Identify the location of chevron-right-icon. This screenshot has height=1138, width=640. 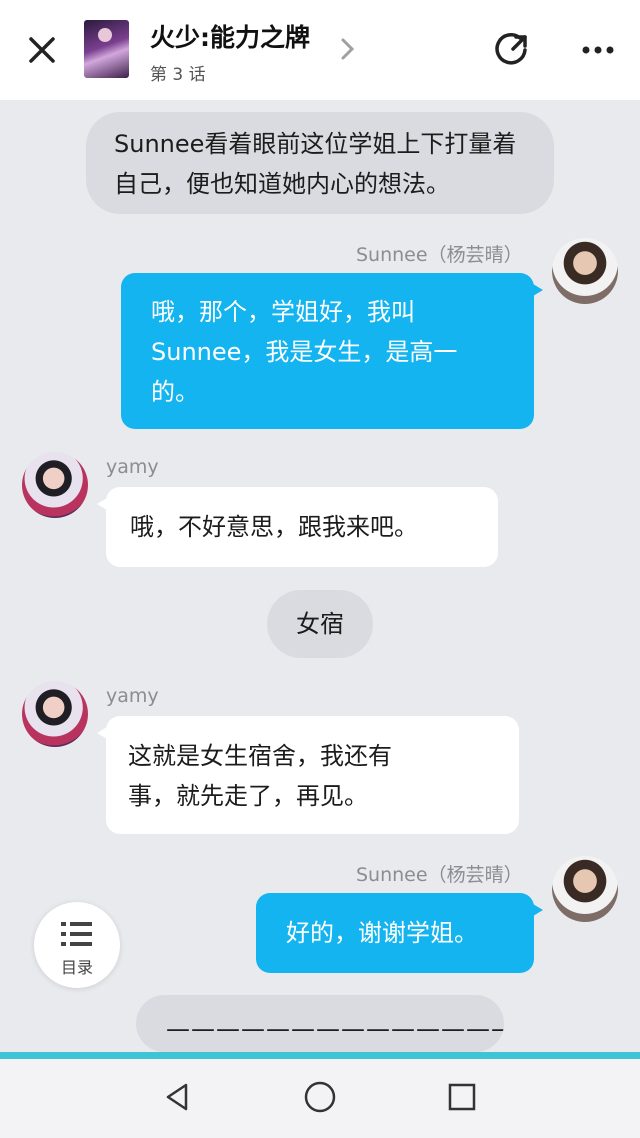
(348, 49).